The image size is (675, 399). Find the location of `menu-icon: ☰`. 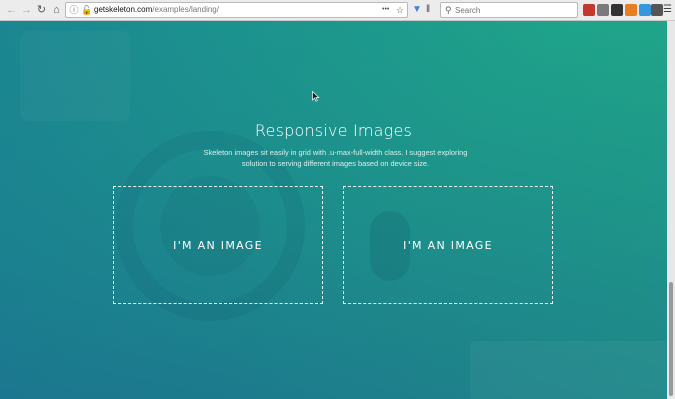

menu-icon: ☰ is located at coordinates (667, 10).